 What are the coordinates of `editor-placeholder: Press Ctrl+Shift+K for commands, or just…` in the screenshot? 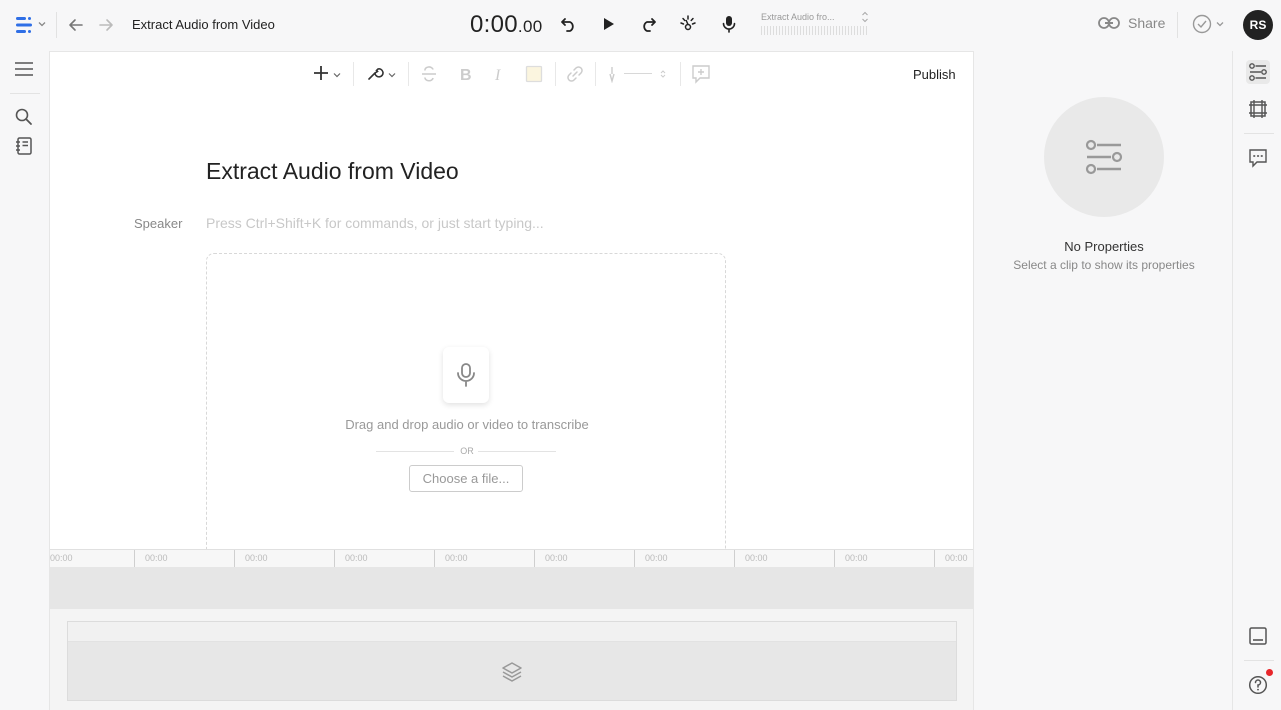 It's located at (375, 223).